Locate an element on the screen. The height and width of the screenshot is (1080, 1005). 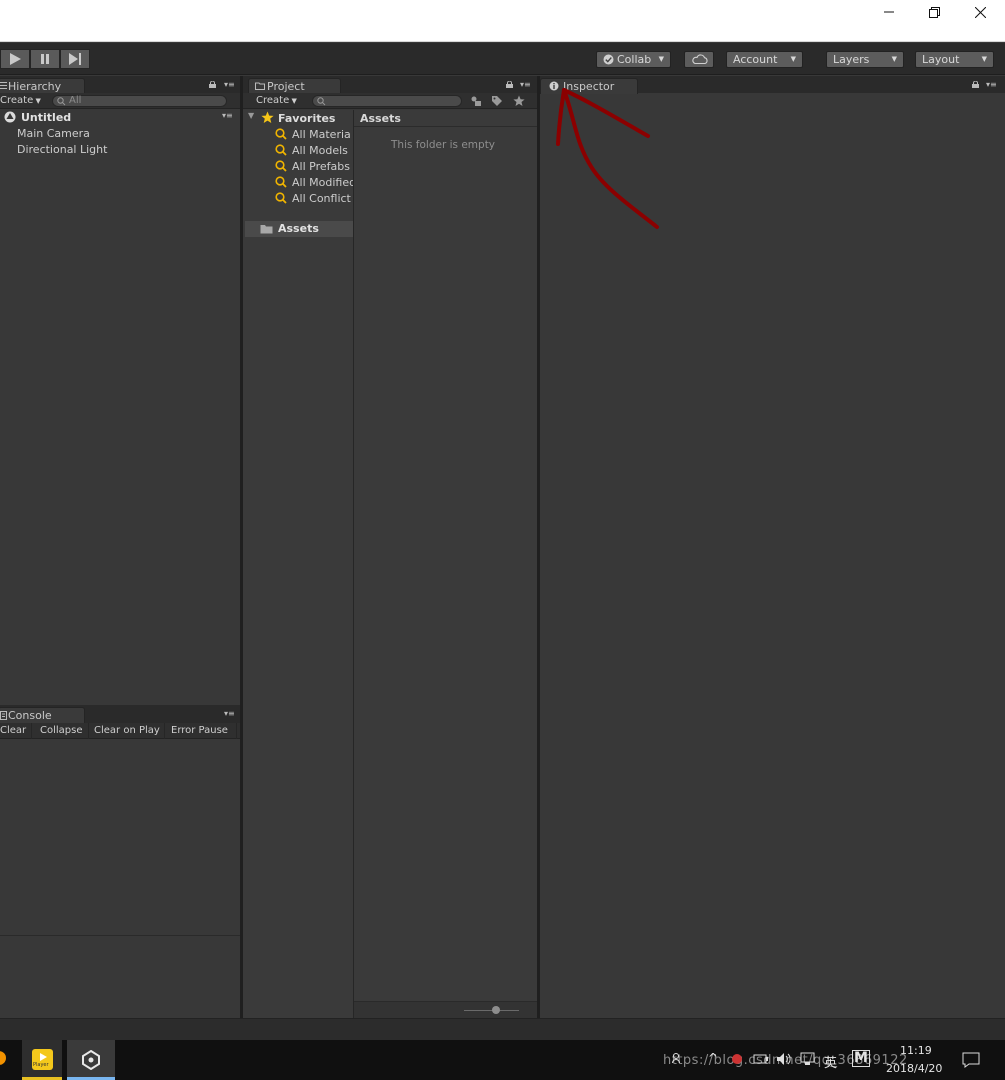
star-icon is located at coordinates (519, 101).